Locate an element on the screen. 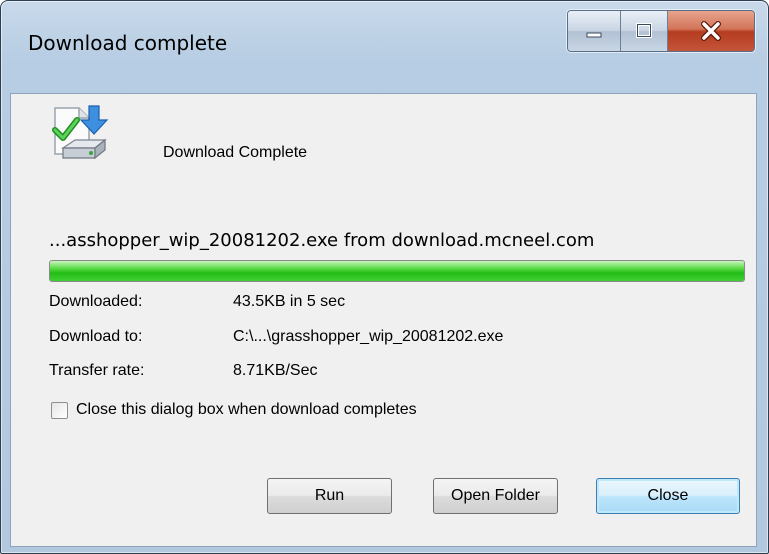 The width and height of the screenshot is (769, 554). maximize-button is located at coordinates (643, 31).